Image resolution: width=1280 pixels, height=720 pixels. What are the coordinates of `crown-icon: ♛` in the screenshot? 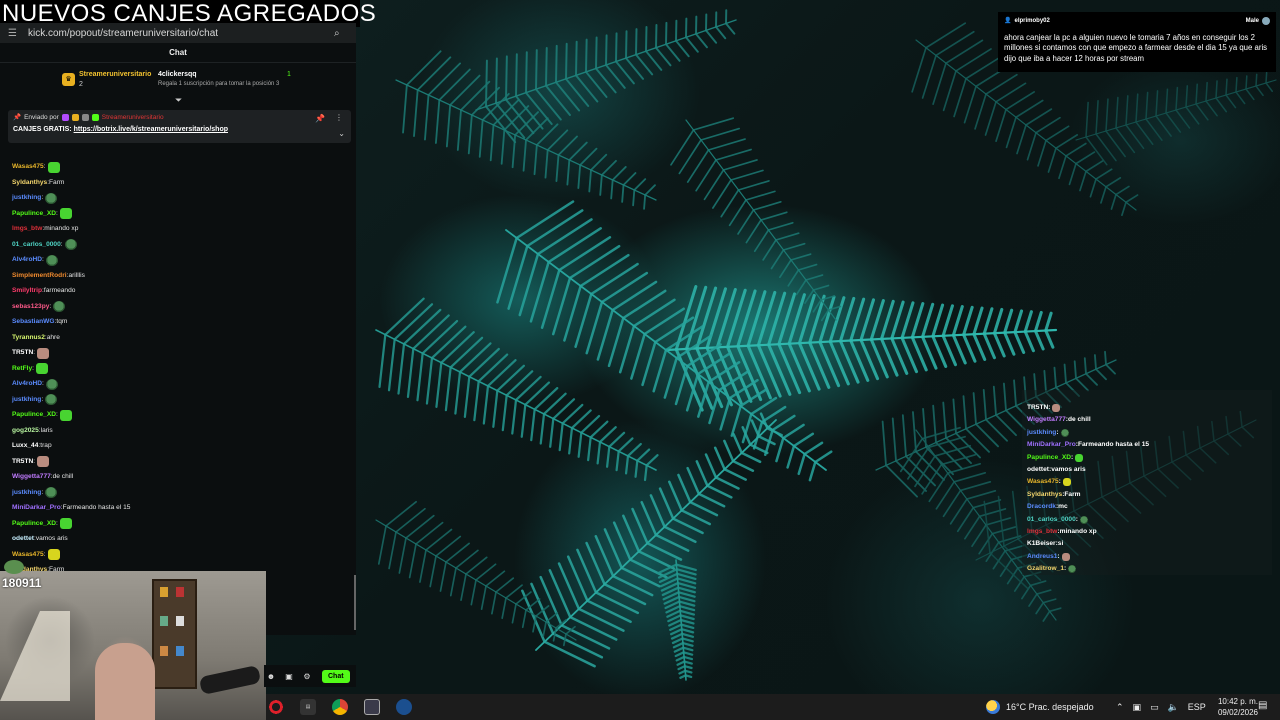 It's located at (68, 79).